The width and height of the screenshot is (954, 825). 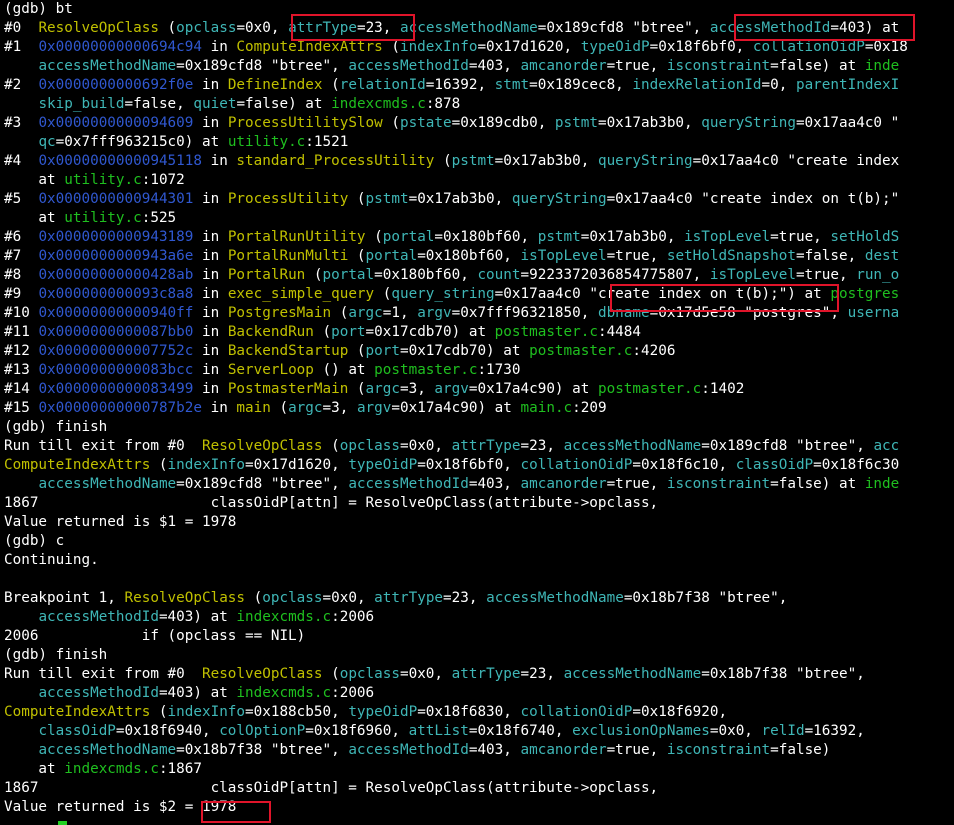 I want to click on text-segment: #1, so click(x=21, y=47).